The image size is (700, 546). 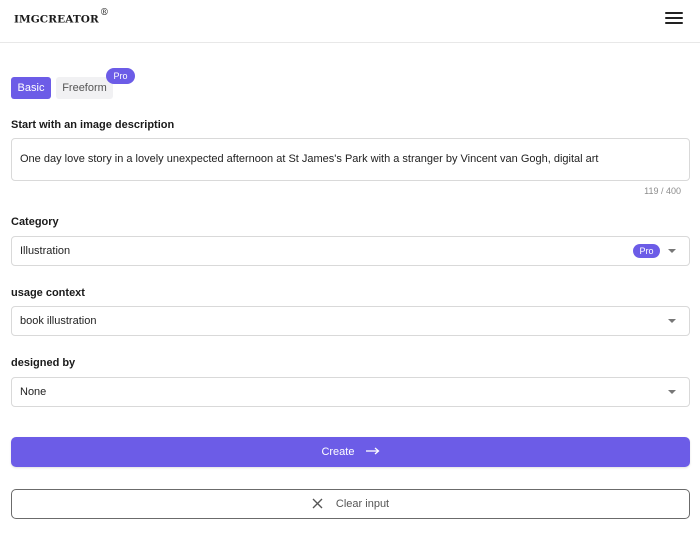 I want to click on designed-by-value: None, so click(x=33, y=392).